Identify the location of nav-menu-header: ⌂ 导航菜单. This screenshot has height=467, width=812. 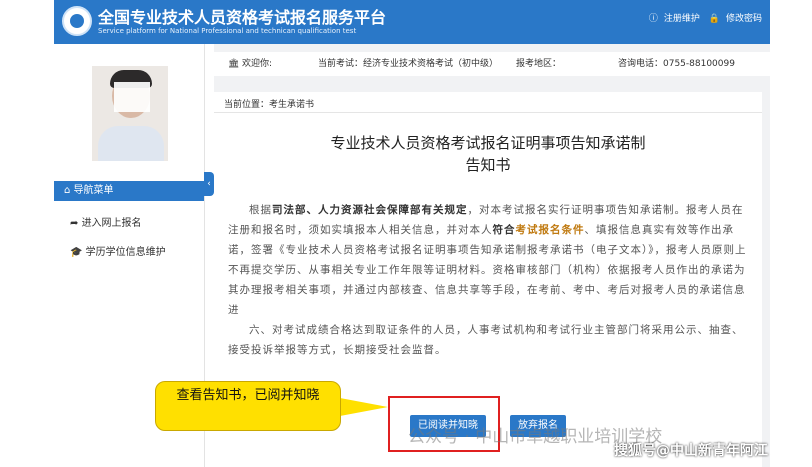
(129, 191).